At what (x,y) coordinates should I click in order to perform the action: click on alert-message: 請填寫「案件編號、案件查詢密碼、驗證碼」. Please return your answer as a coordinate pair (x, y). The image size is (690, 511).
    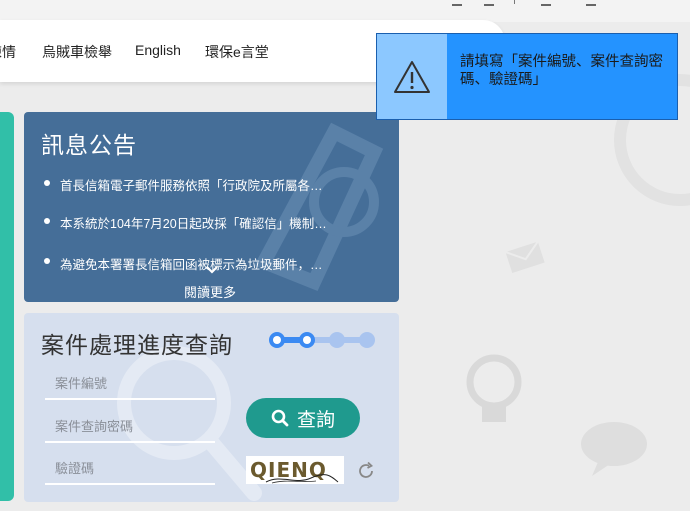
    Looking at the image, I should click on (561, 71).